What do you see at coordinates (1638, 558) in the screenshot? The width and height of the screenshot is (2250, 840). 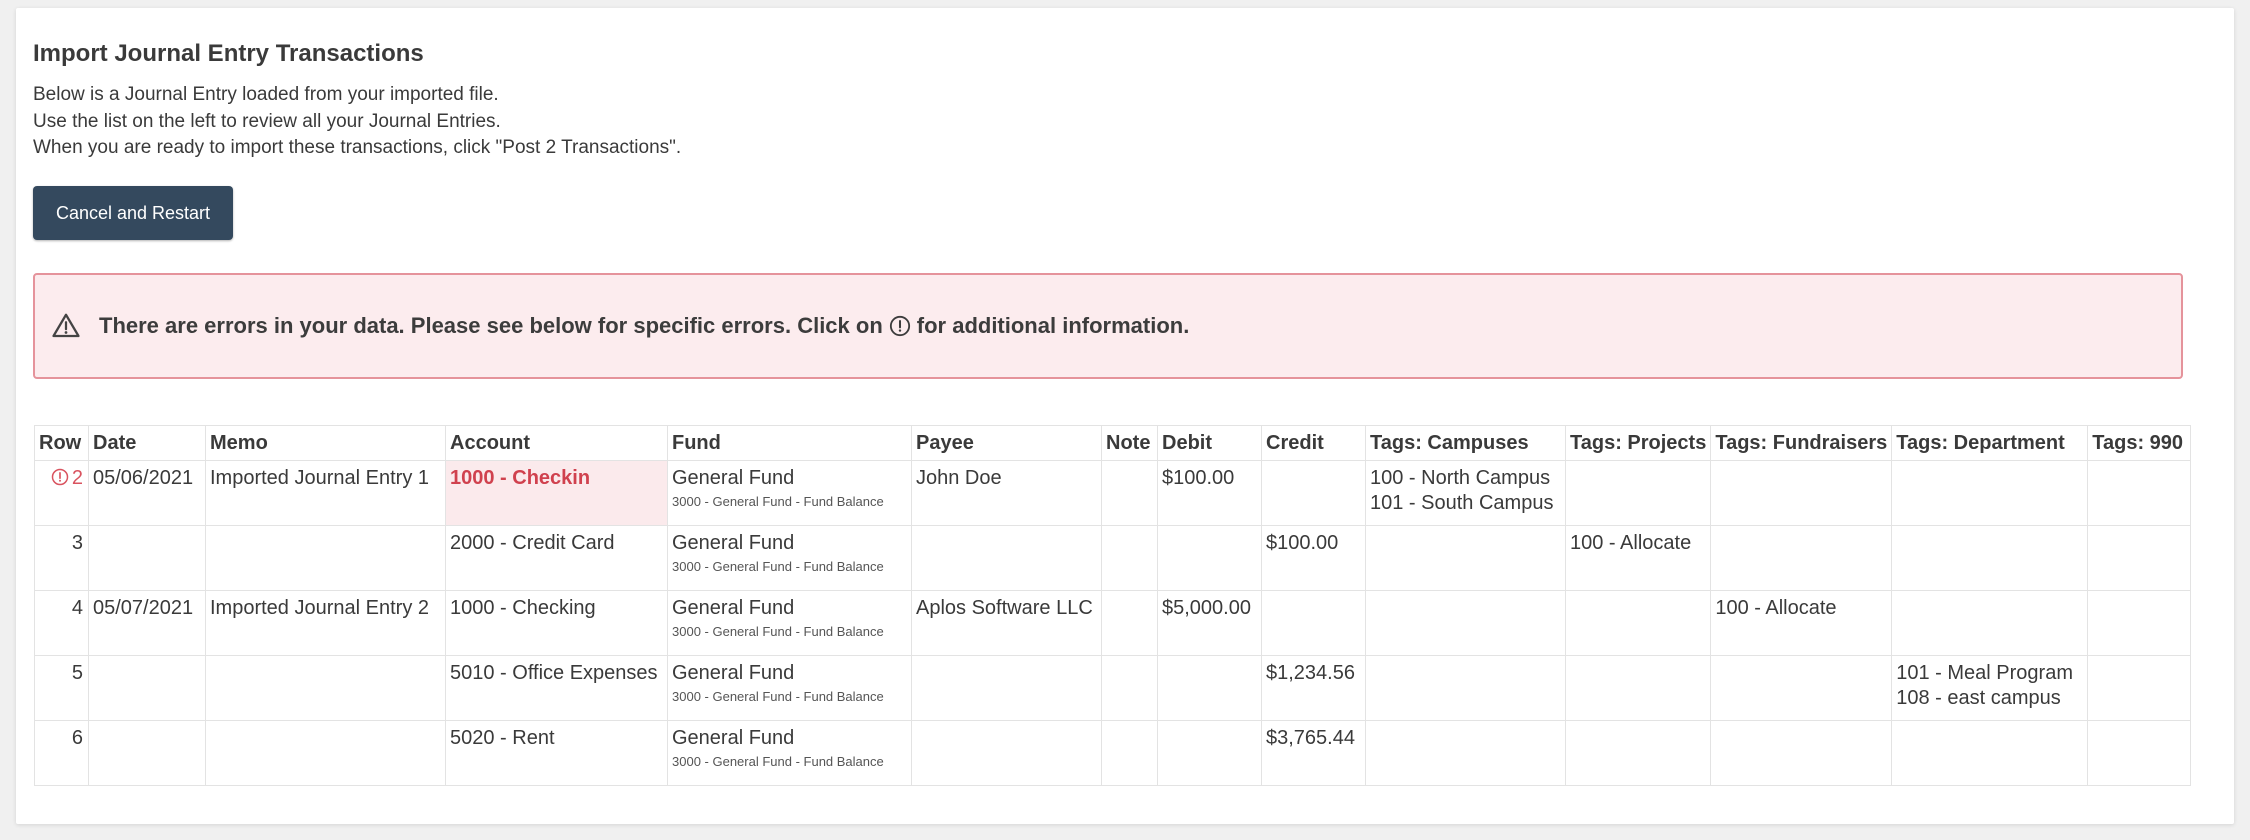 I see `tags-projects-cell: 100 - Allocate` at bounding box center [1638, 558].